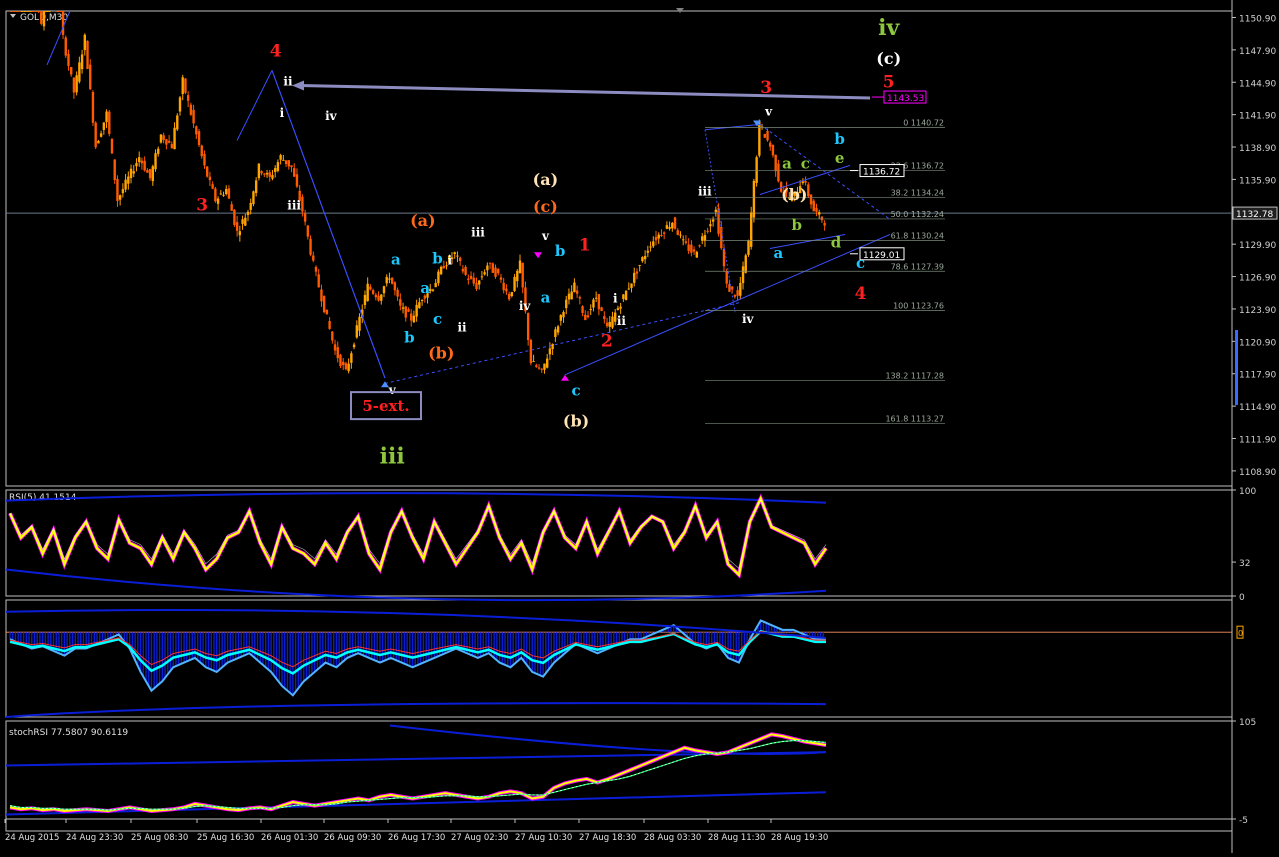  What do you see at coordinates (437, 319) in the screenshot?
I see `wave-label: c` at bounding box center [437, 319].